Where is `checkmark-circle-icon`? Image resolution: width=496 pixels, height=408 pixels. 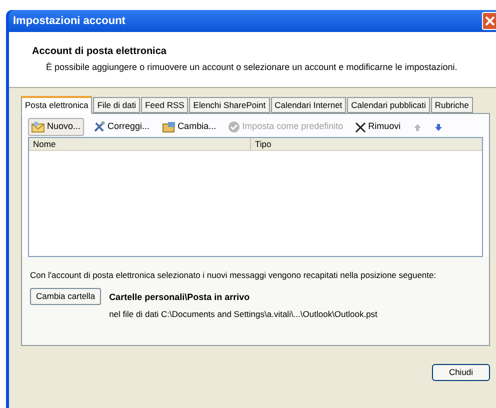
checkmark-circle-icon is located at coordinates (234, 127).